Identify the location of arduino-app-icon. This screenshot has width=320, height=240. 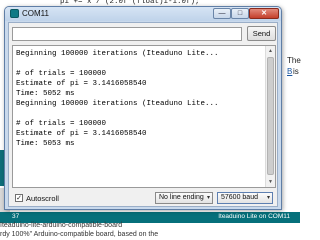
(14, 13).